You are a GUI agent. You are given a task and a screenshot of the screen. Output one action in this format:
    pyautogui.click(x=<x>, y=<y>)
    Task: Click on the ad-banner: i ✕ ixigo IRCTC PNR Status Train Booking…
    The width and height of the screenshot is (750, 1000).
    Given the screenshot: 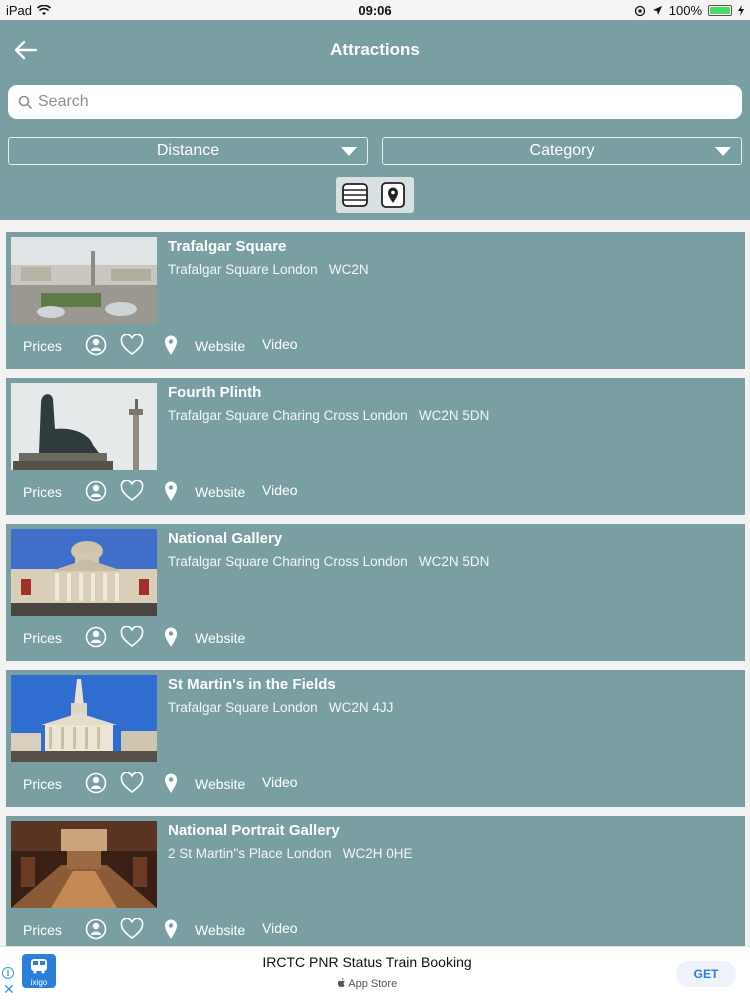 What is the action you would take?
    pyautogui.click(x=375, y=973)
    